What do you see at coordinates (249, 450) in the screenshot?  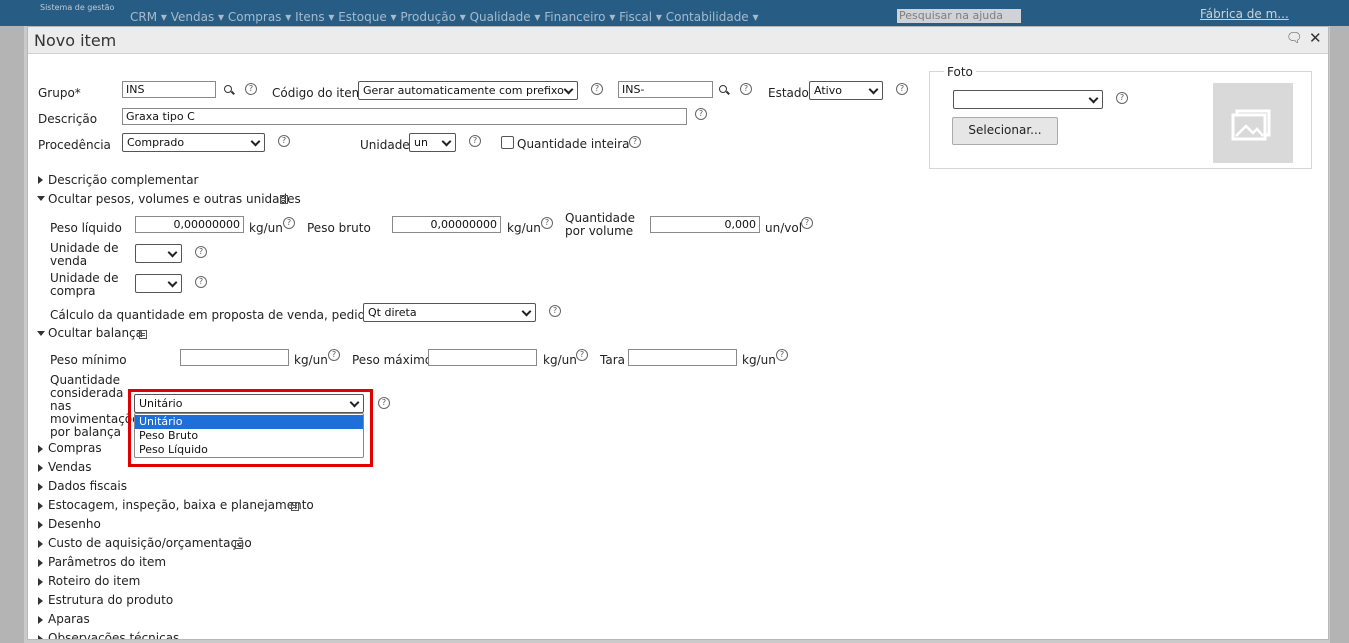 I see `option-peso-liquido: Peso Líquido` at bounding box center [249, 450].